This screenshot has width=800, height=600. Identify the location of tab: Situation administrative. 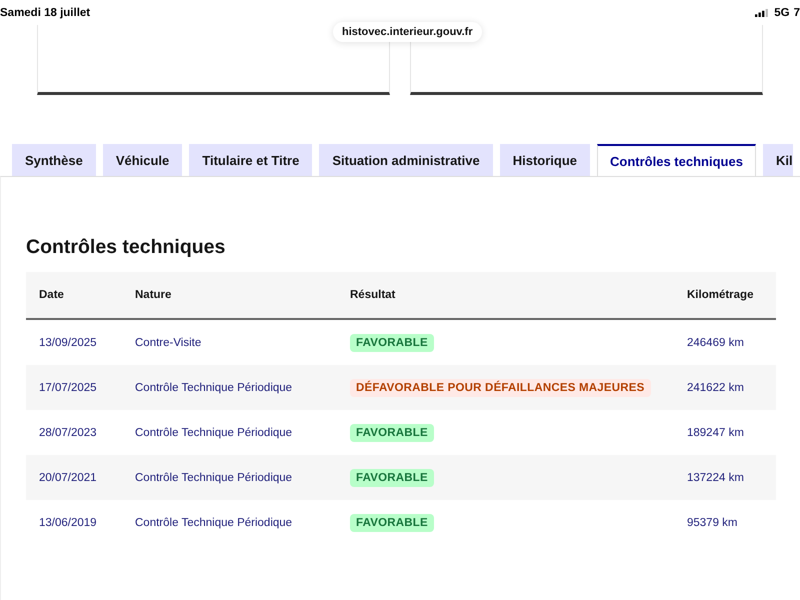
(406, 160).